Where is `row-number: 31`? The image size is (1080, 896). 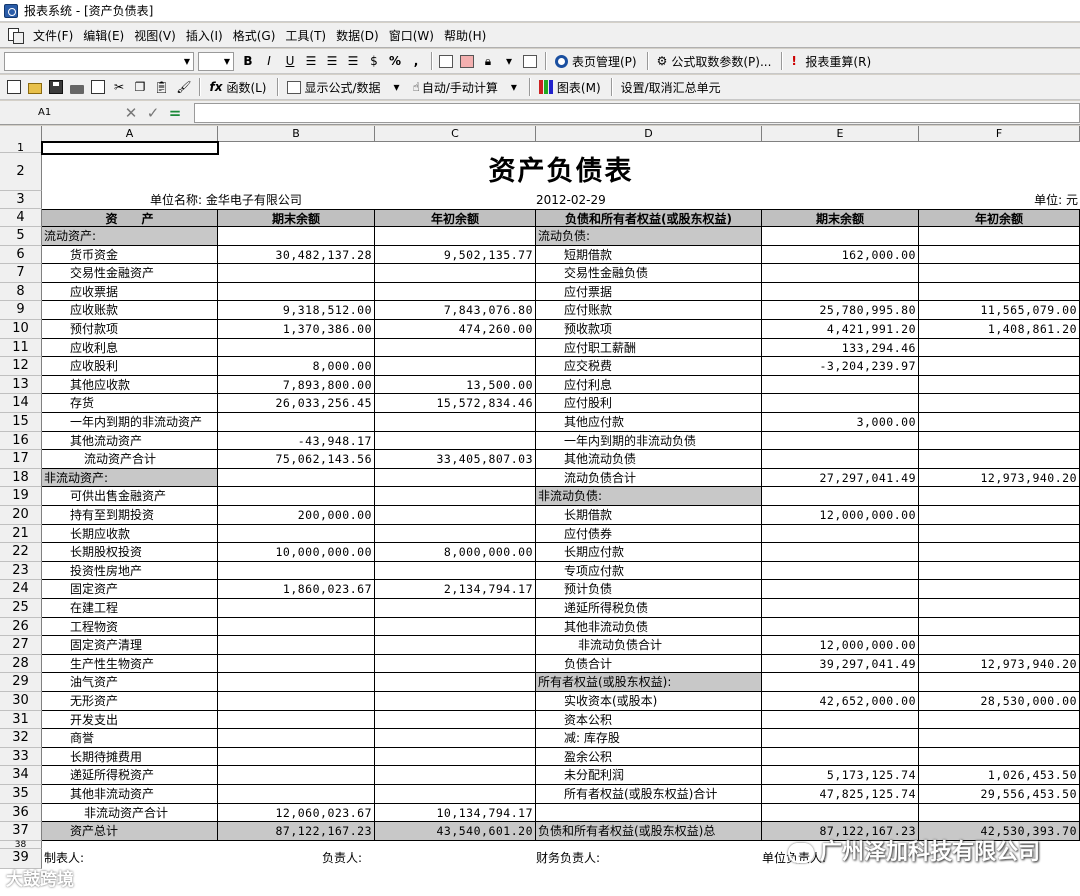
row-number: 31 is located at coordinates (21, 720).